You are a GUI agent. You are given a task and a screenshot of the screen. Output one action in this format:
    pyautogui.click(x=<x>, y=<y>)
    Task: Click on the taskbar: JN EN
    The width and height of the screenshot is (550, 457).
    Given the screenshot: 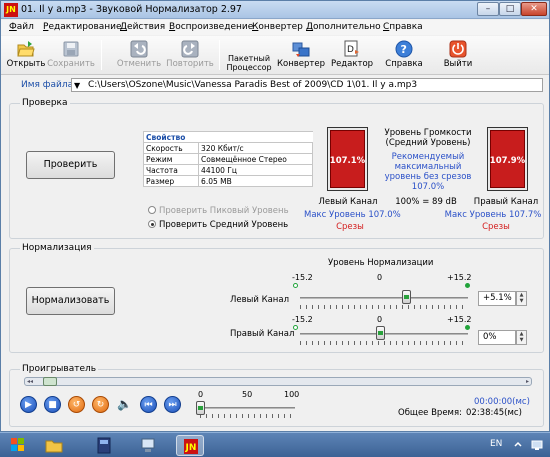 What is the action you would take?
    pyautogui.click(x=275, y=444)
    